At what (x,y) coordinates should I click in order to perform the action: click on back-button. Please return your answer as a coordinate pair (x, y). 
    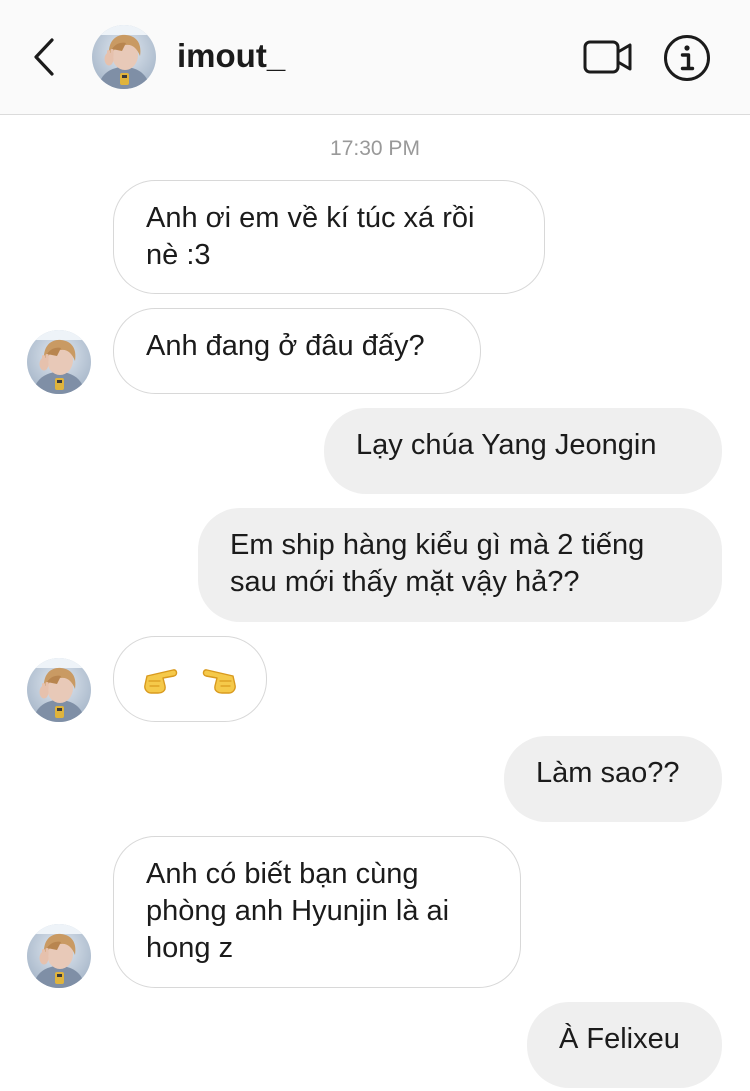
    Looking at the image, I should click on (46, 57).